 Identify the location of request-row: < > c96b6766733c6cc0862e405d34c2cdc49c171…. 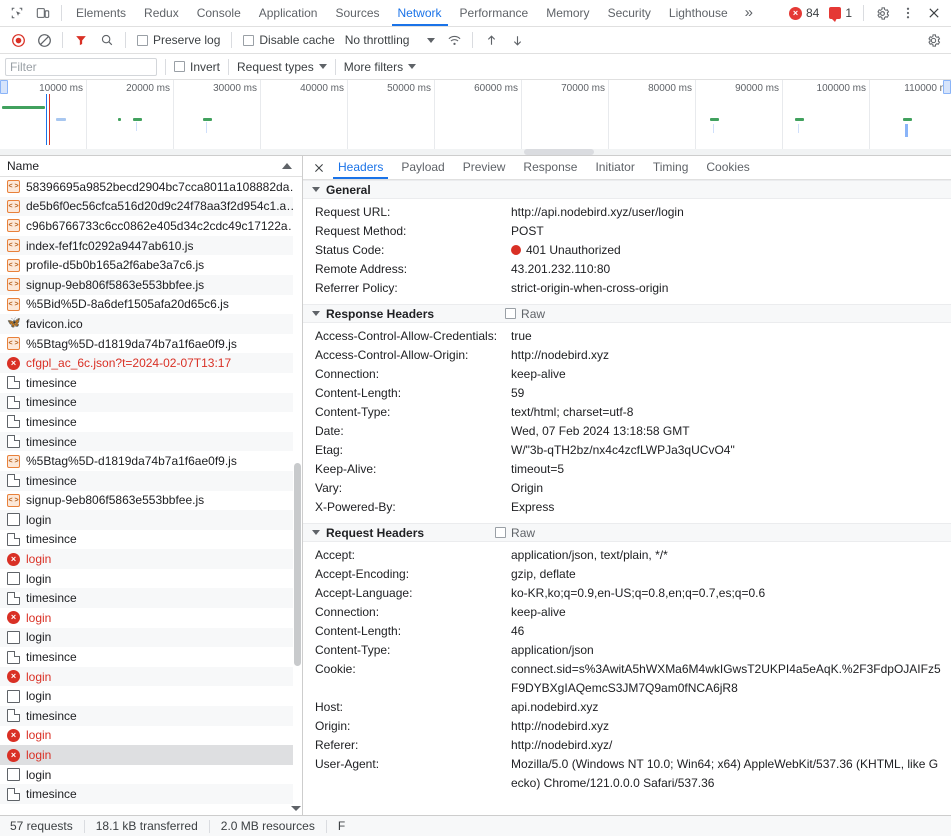
(151, 226).